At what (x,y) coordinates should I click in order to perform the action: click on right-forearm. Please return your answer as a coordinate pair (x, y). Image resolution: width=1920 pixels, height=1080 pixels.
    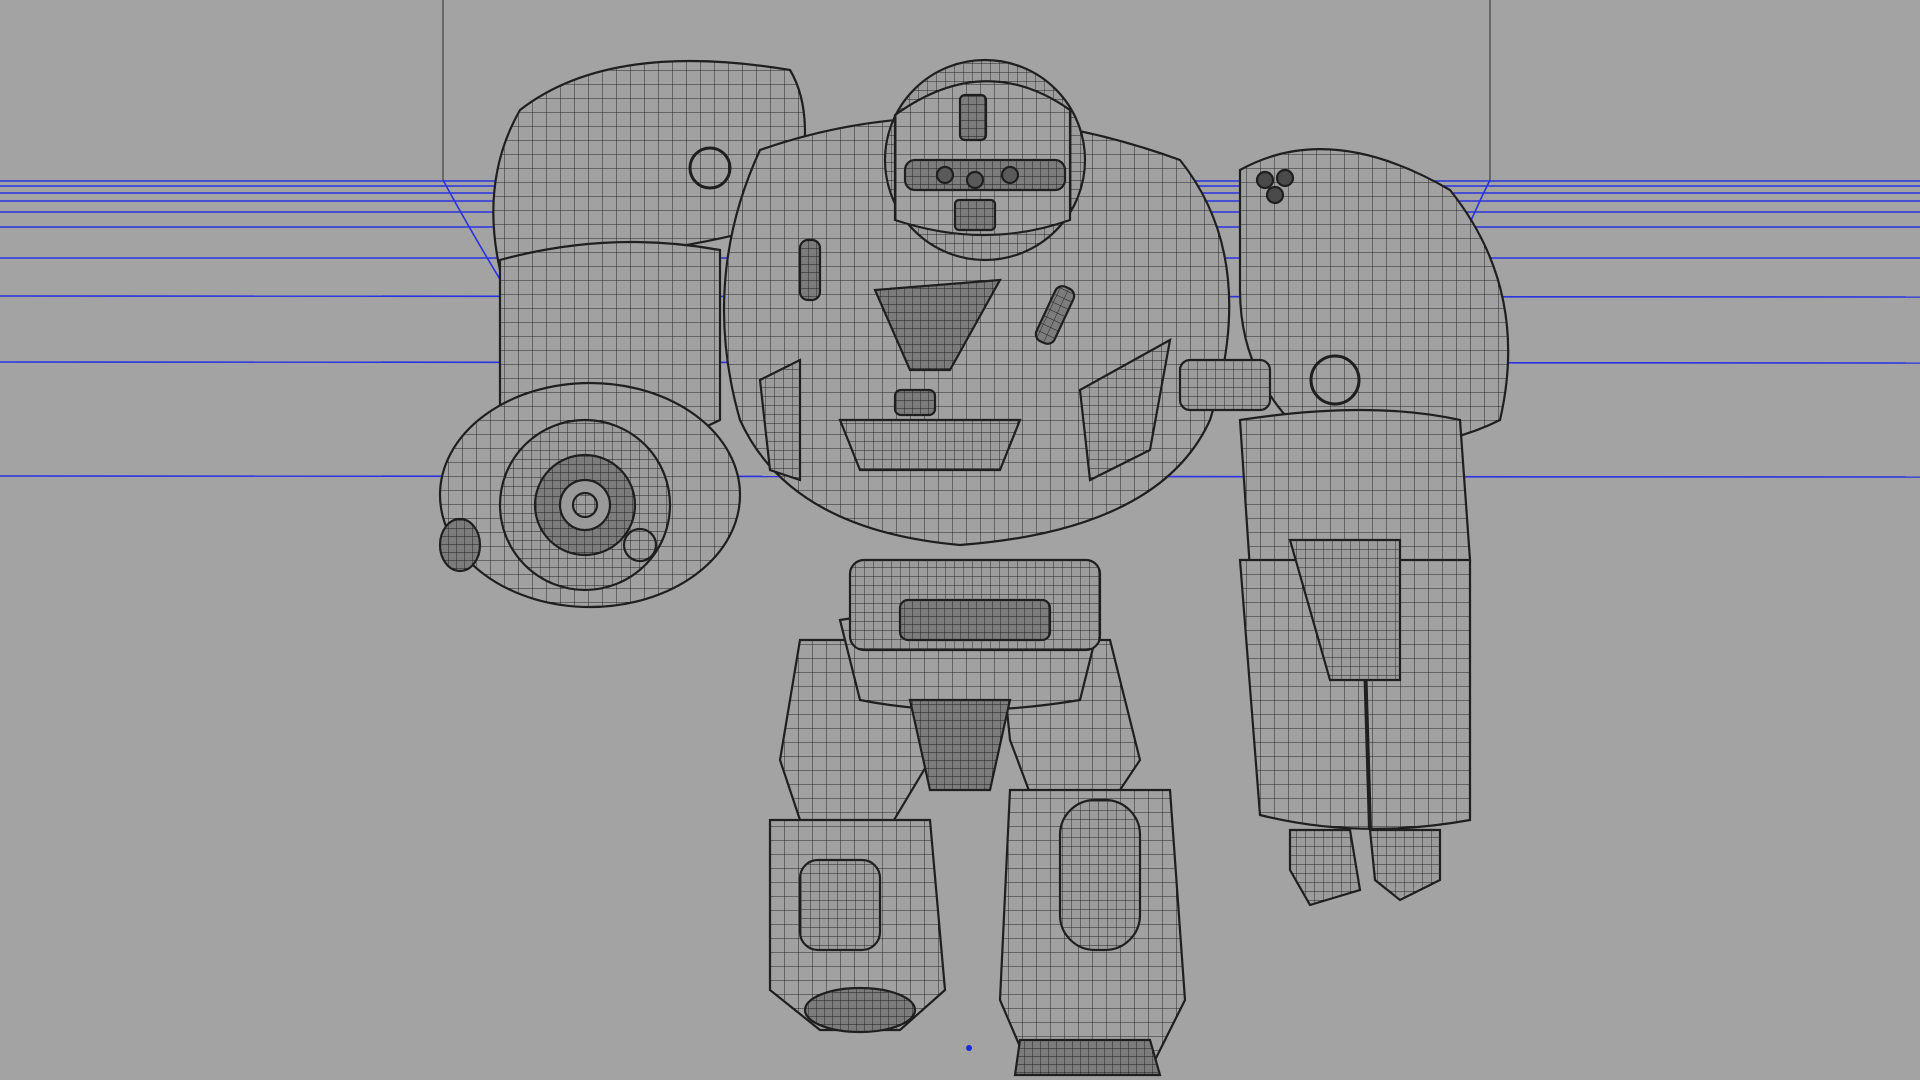
    Looking at the image, I should click on (1355, 657).